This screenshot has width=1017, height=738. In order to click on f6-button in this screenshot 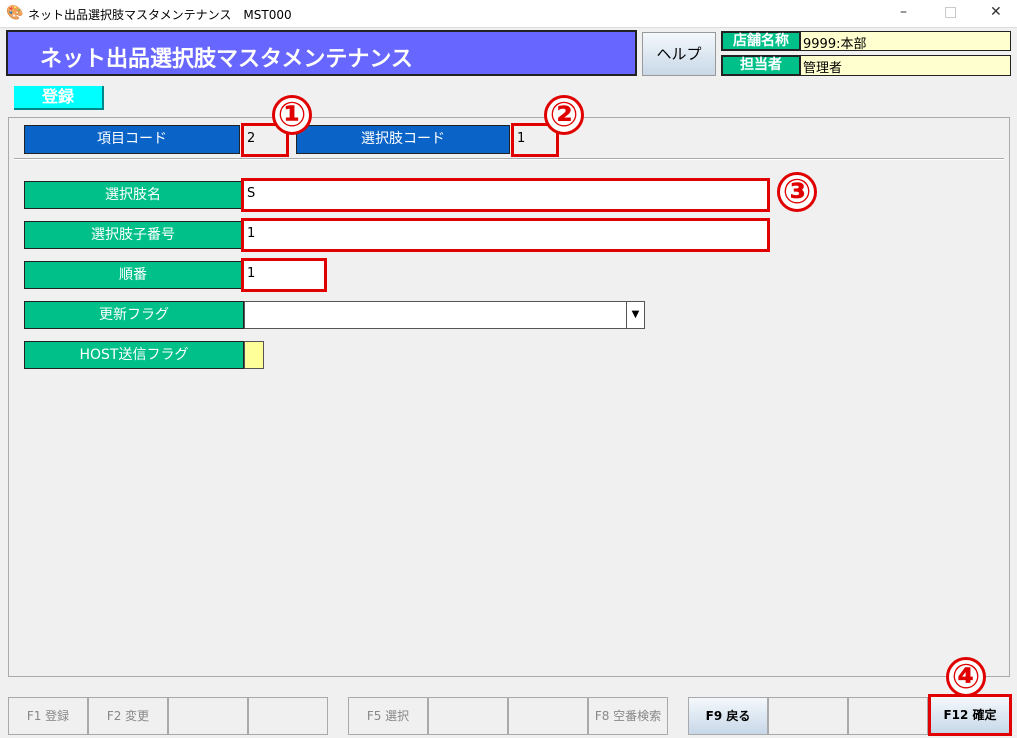, I will do `click(468, 716)`.